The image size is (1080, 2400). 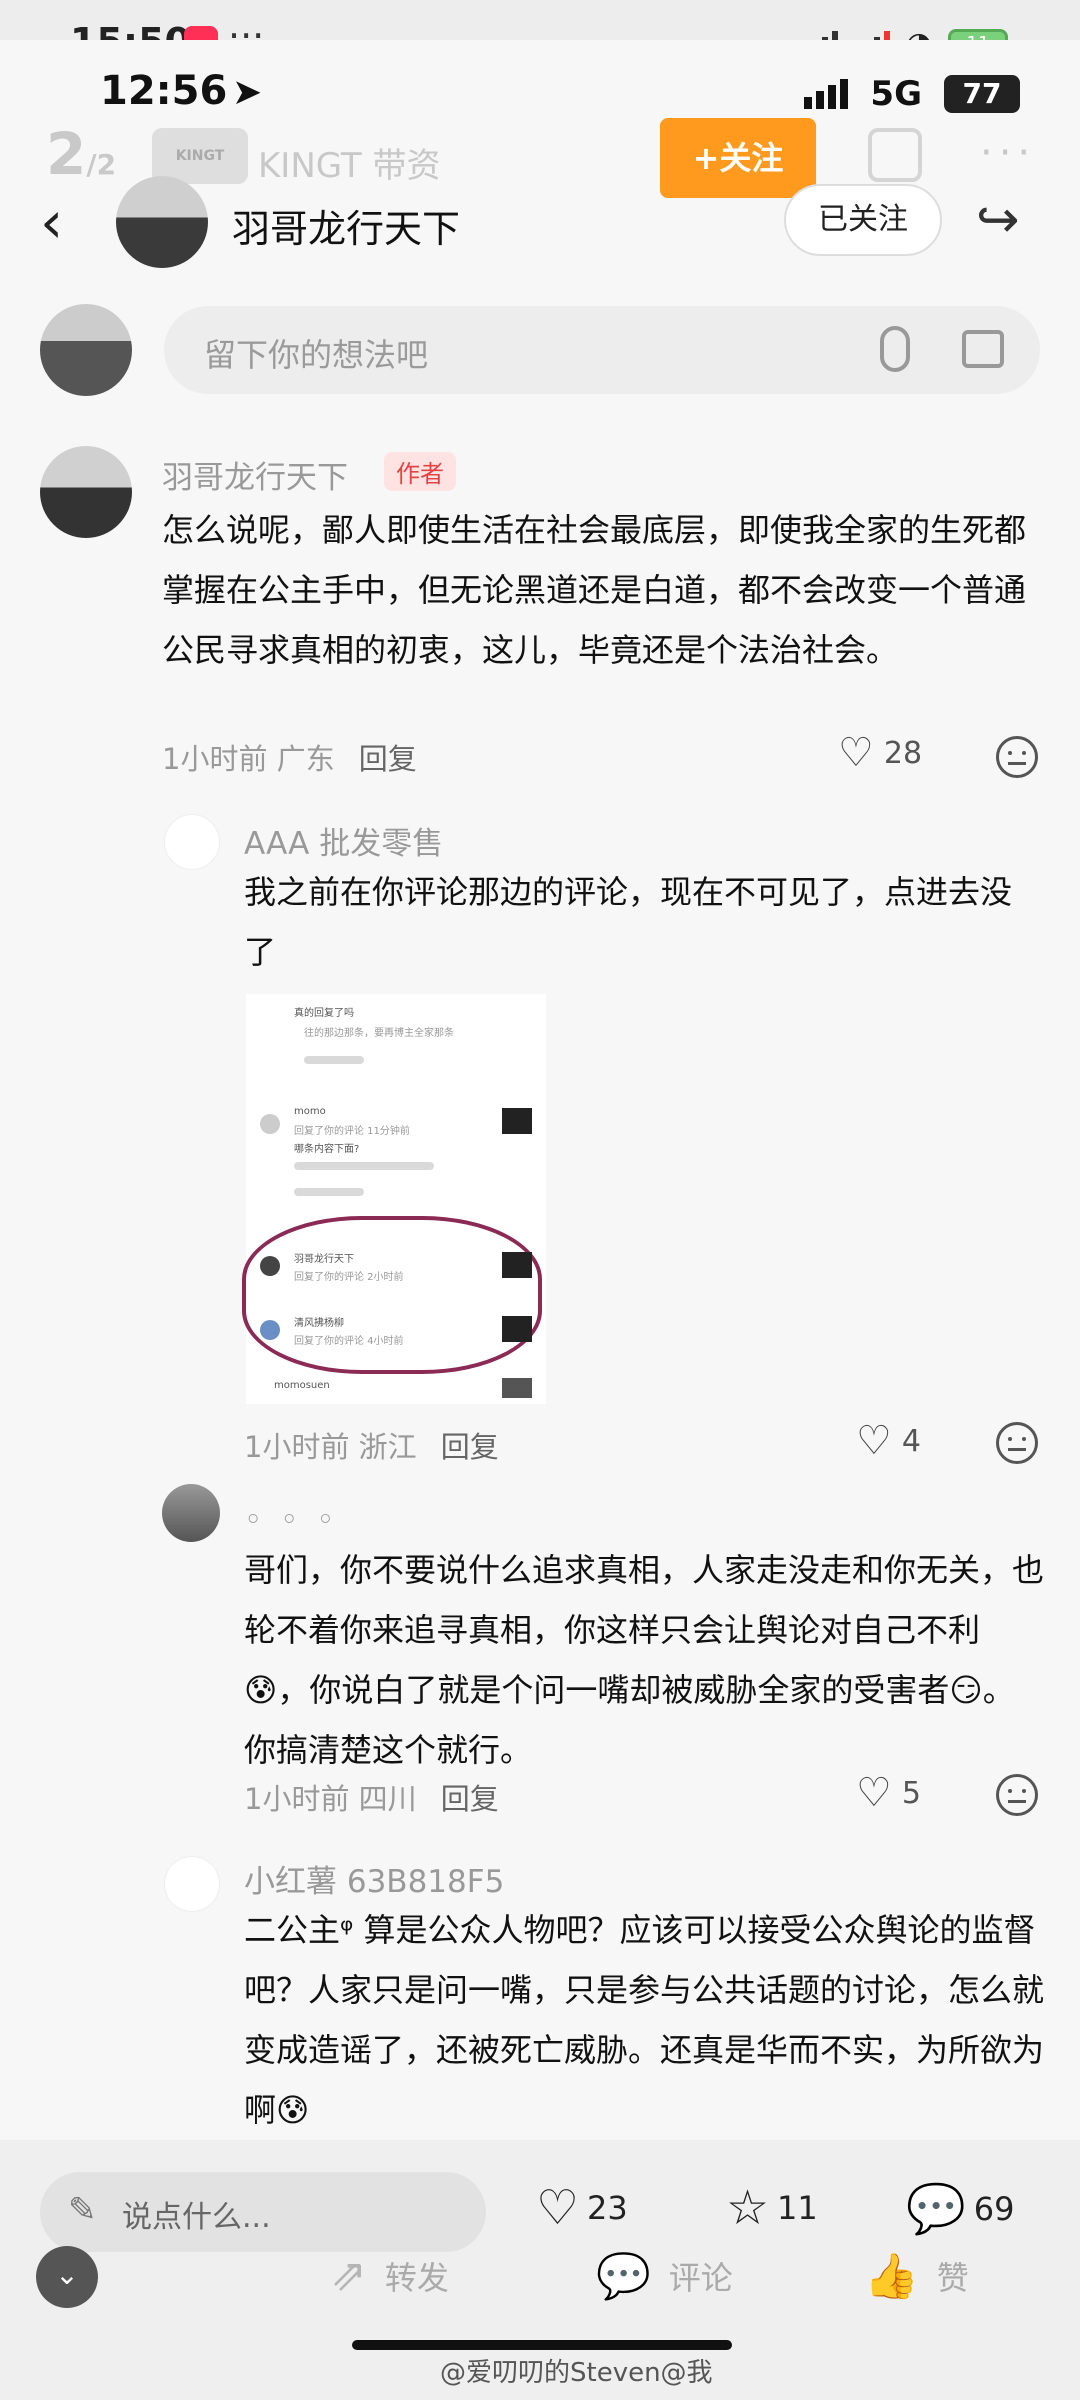 I want to click on embed-text: 往的那边那条，要再博主全家那条, so click(x=379, y=1033).